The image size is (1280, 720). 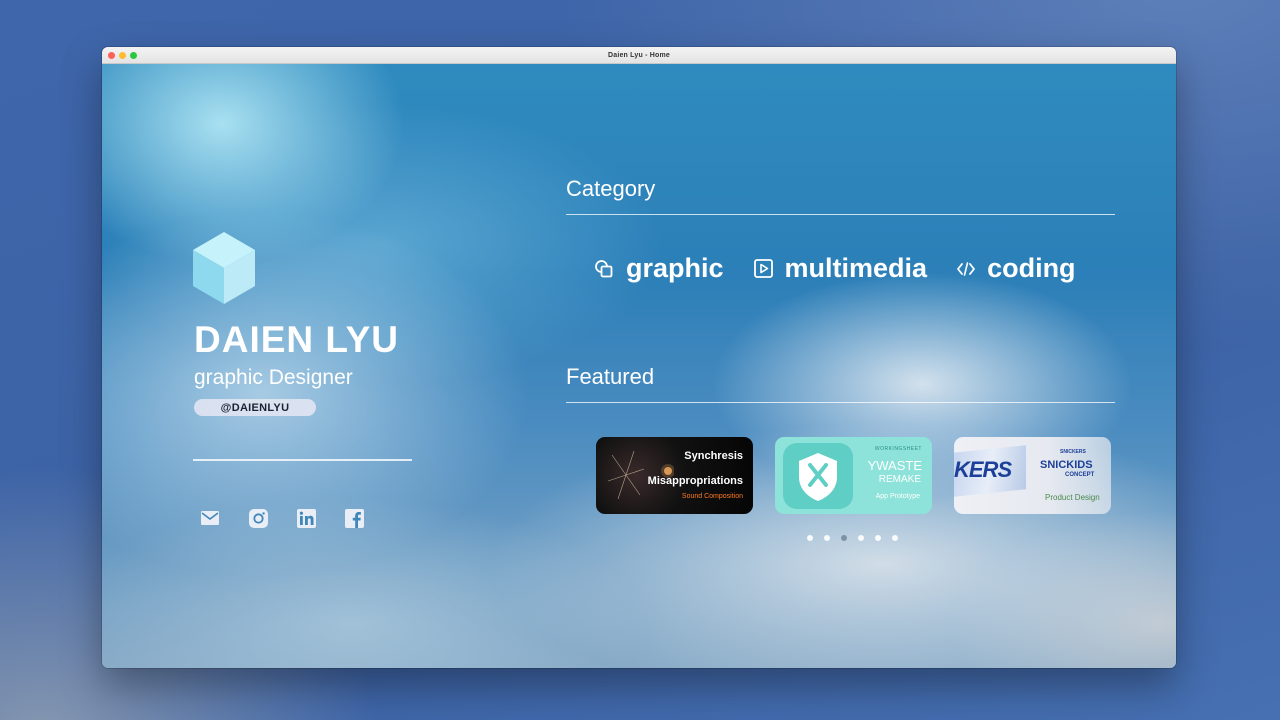 I want to click on window-controls, so click(x=122, y=55).